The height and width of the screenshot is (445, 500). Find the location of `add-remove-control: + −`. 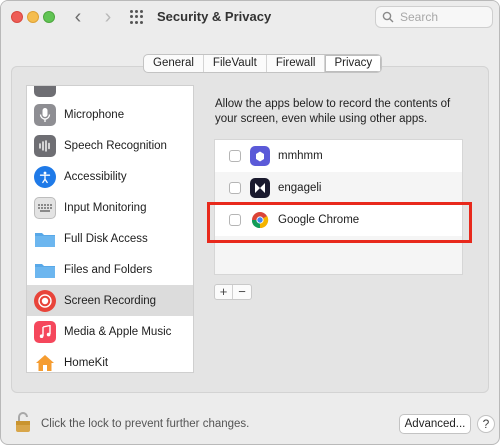

add-remove-control: + − is located at coordinates (233, 292).